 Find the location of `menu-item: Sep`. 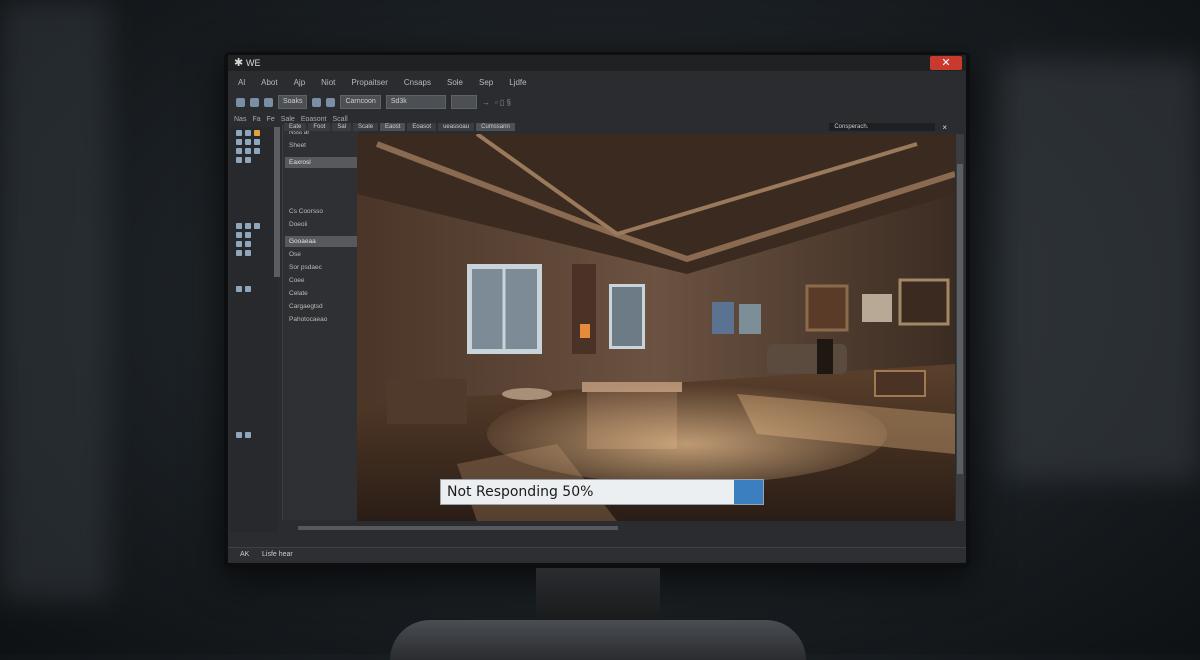

menu-item: Sep is located at coordinates (486, 82).